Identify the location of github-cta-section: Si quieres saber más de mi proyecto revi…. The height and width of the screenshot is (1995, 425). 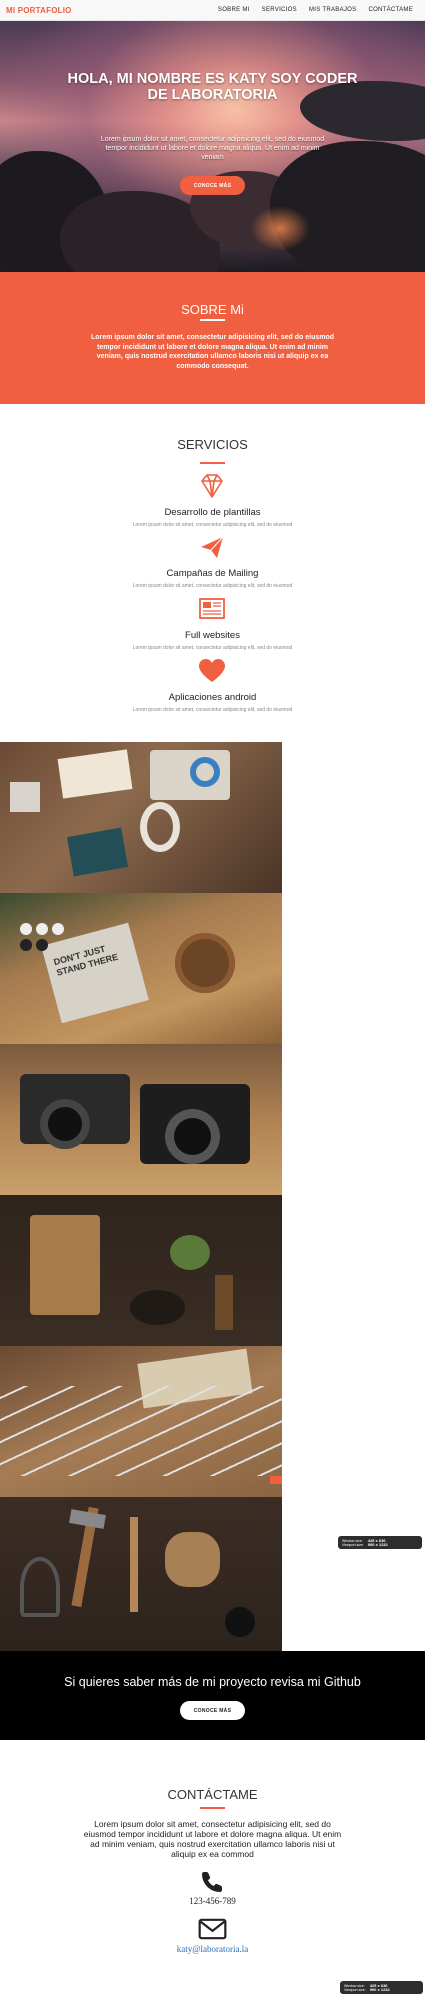
(212, 1695).